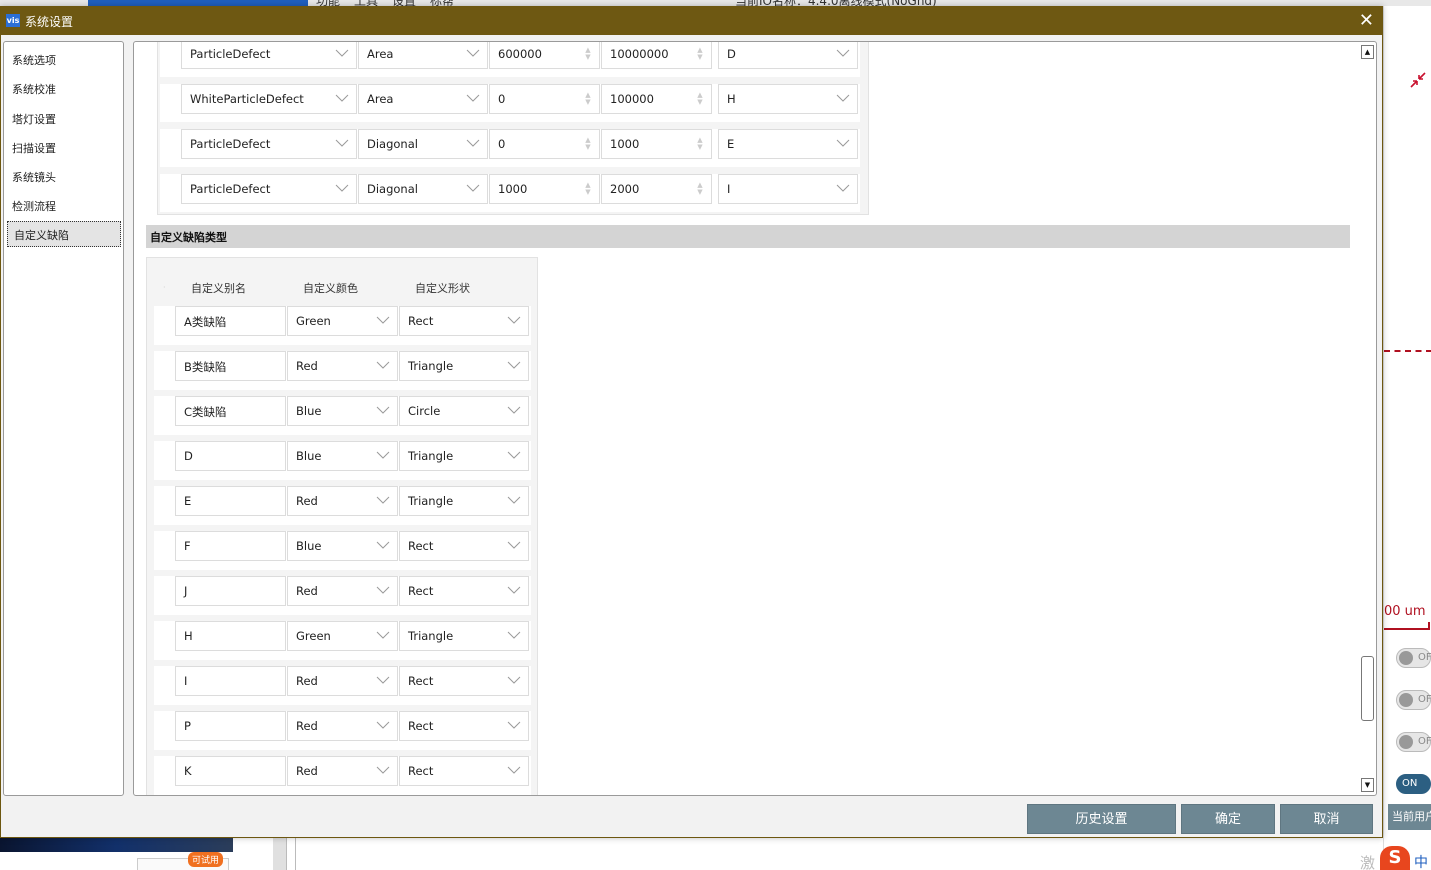  What do you see at coordinates (1413, 784) in the screenshot?
I see `toggle-switch-4: ON` at bounding box center [1413, 784].